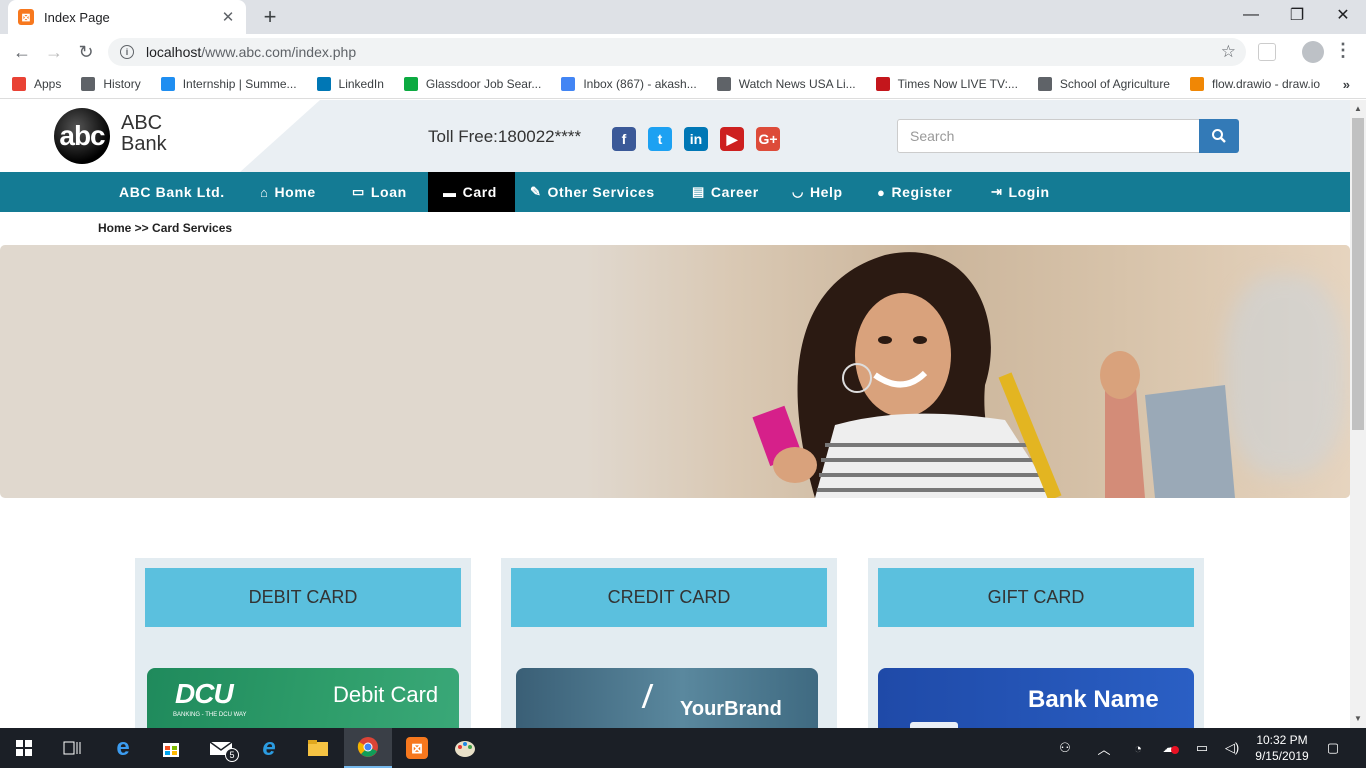 This screenshot has height=768, width=1366. What do you see at coordinates (1232, 748) in the screenshot?
I see `volume-icon: ◁)` at bounding box center [1232, 748].